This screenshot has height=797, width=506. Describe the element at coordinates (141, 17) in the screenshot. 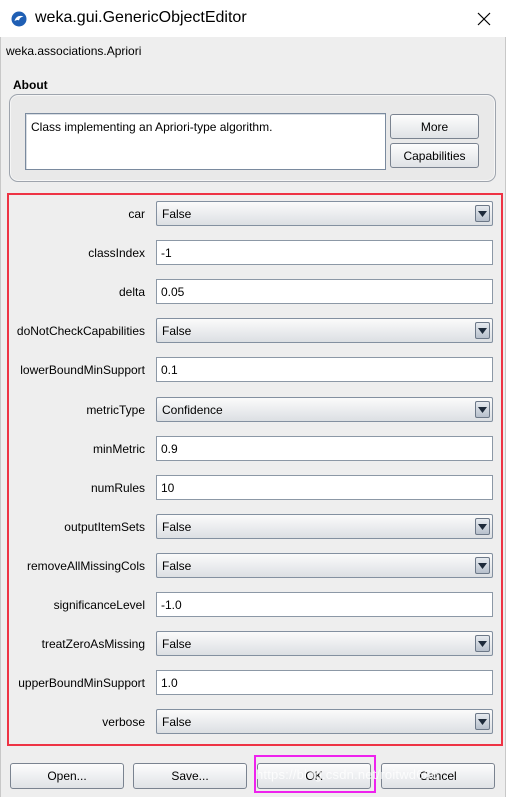

I see `window-title: weka.gui.GenericObjectEditor` at that location.